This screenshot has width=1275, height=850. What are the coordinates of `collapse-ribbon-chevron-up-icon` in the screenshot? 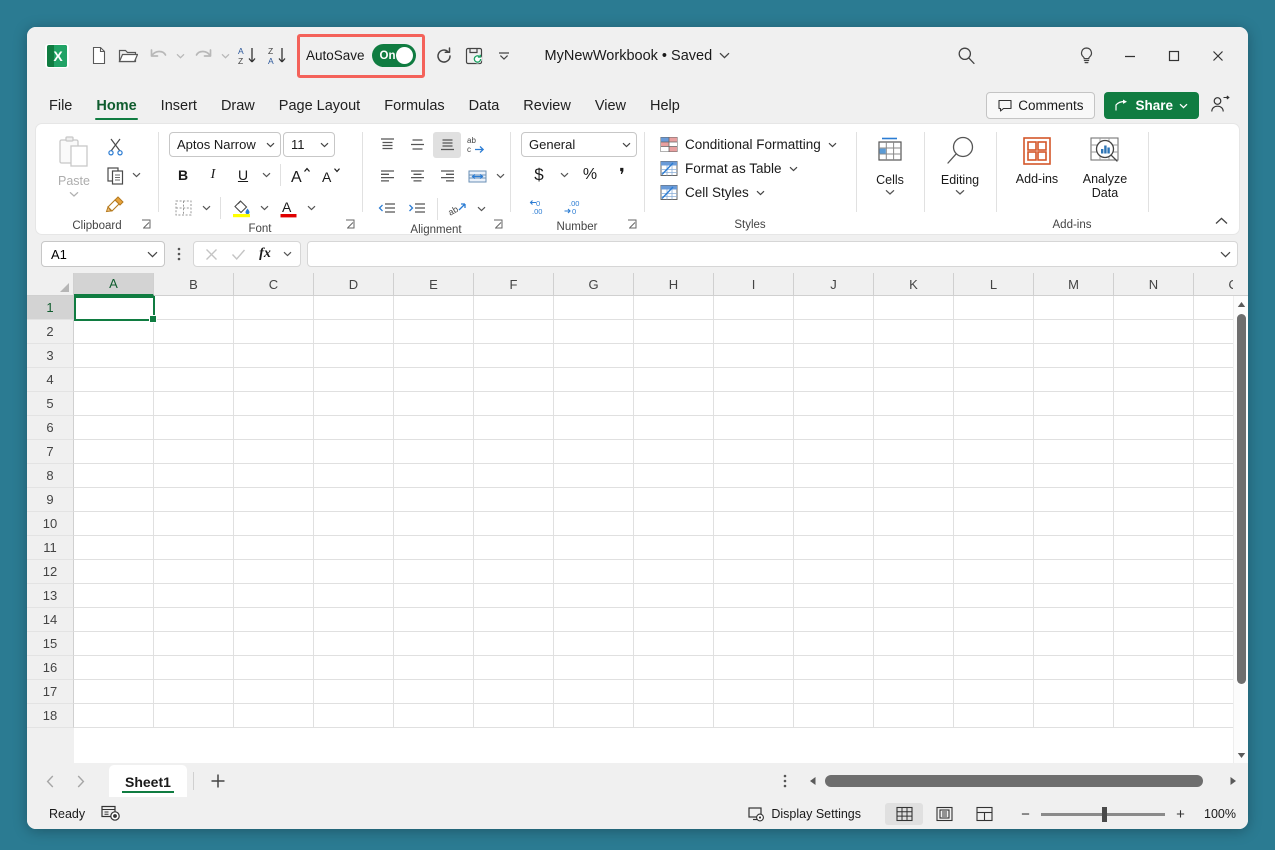 It's located at (1221, 221).